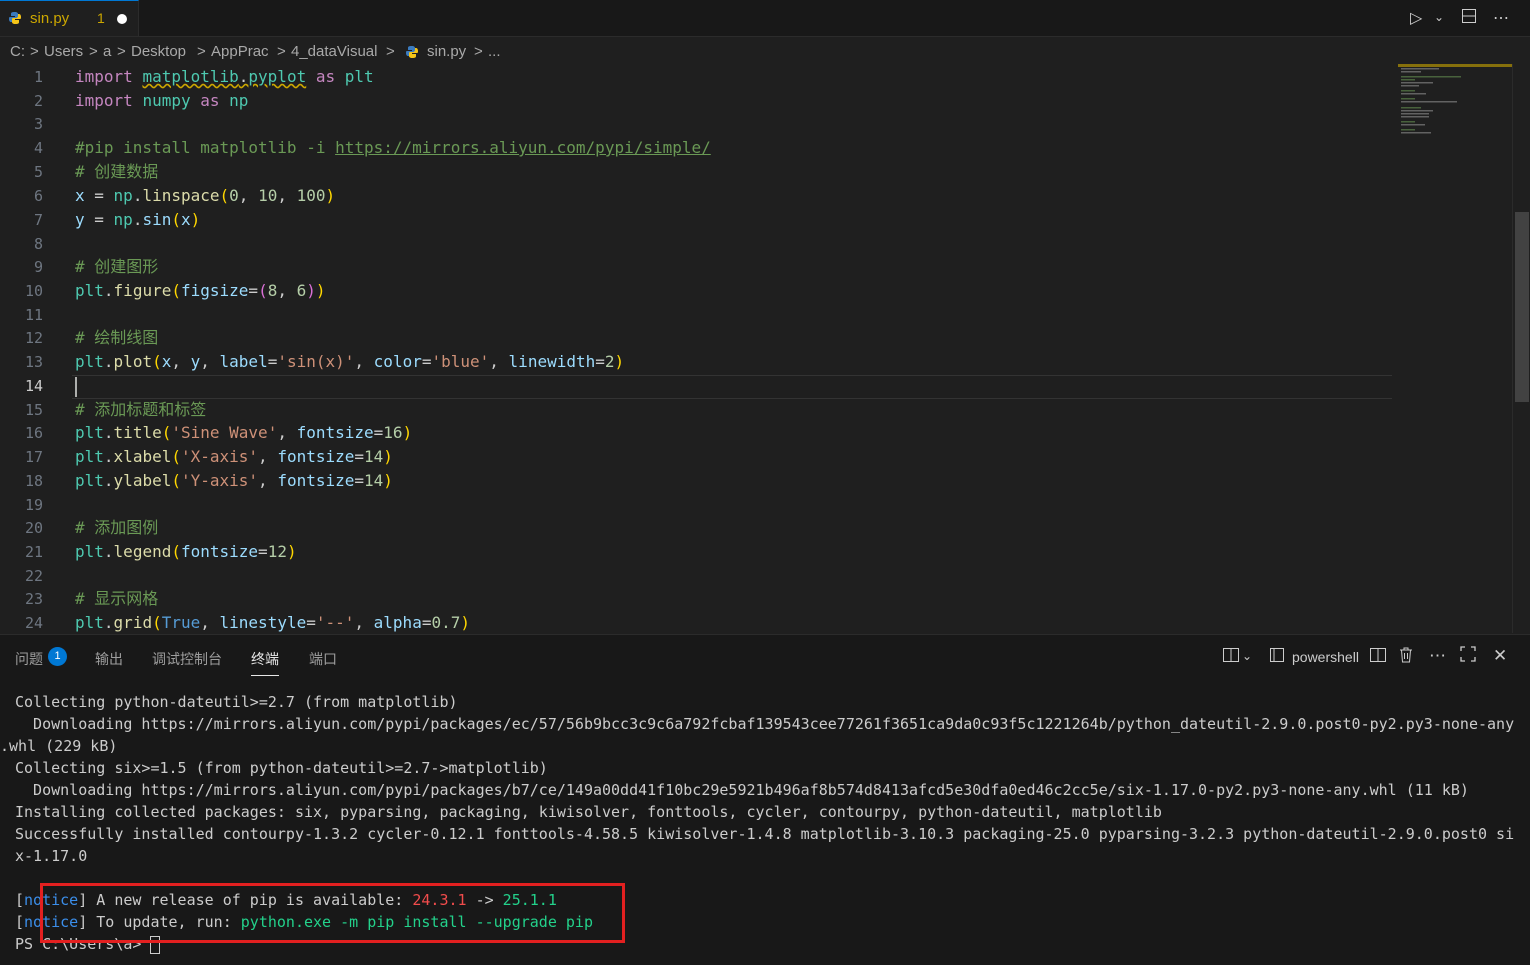 This screenshot has width=1530, height=965. I want to click on code-line: 15 # 添加标题和标签, so click(700, 410).